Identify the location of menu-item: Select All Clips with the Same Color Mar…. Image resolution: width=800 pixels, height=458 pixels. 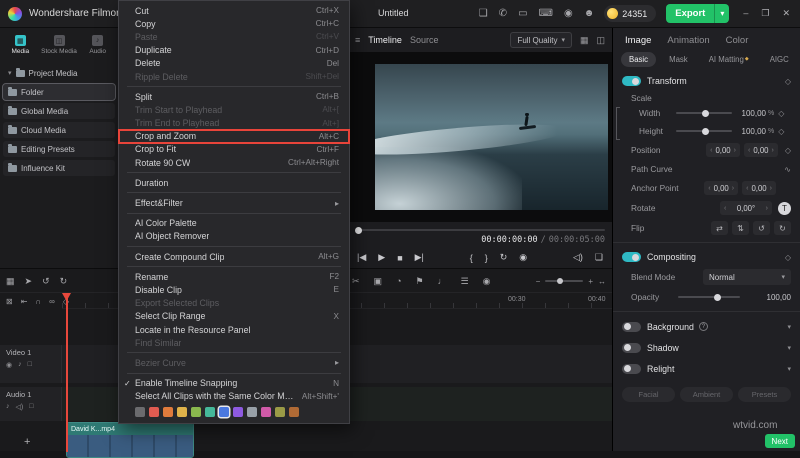
(234, 396).